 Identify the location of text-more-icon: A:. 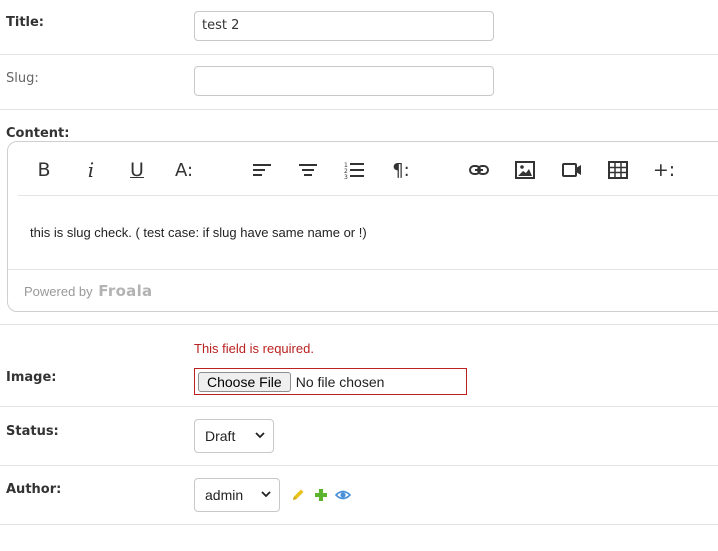
(184, 170).